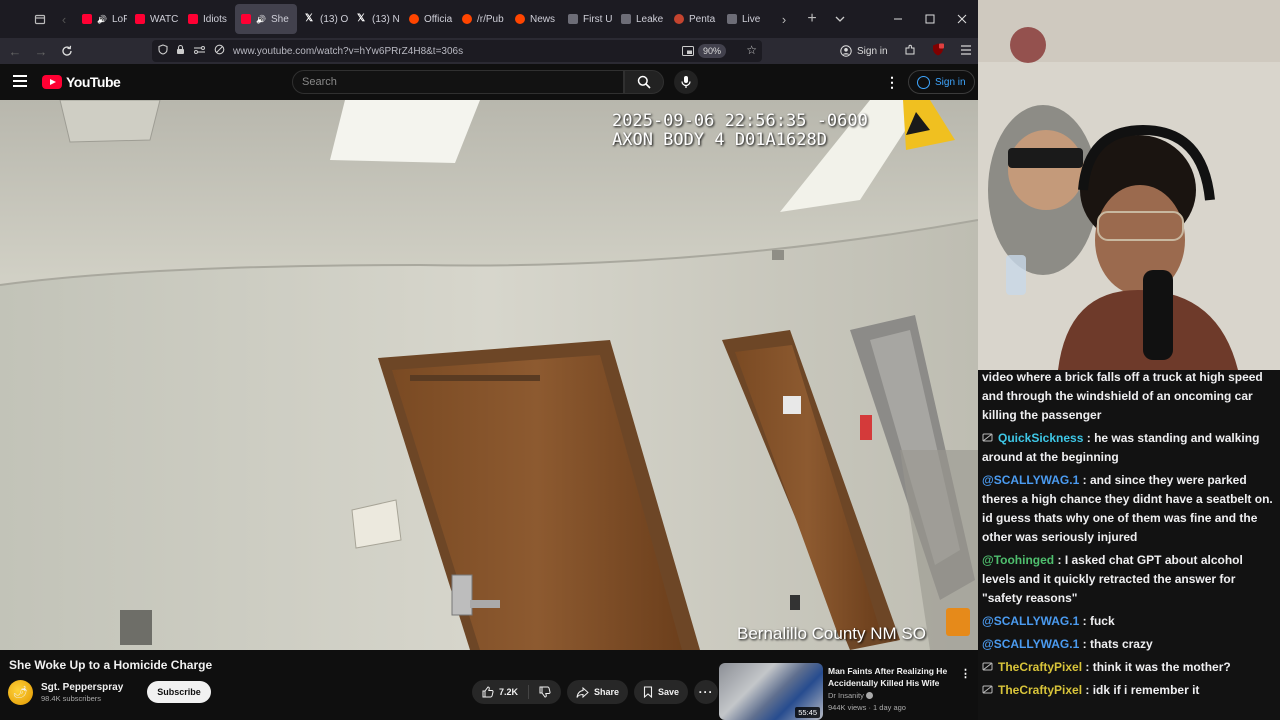  What do you see at coordinates (661, 692) in the screenshot?
I see `save-button: Save` at bounding box center [661, 692].